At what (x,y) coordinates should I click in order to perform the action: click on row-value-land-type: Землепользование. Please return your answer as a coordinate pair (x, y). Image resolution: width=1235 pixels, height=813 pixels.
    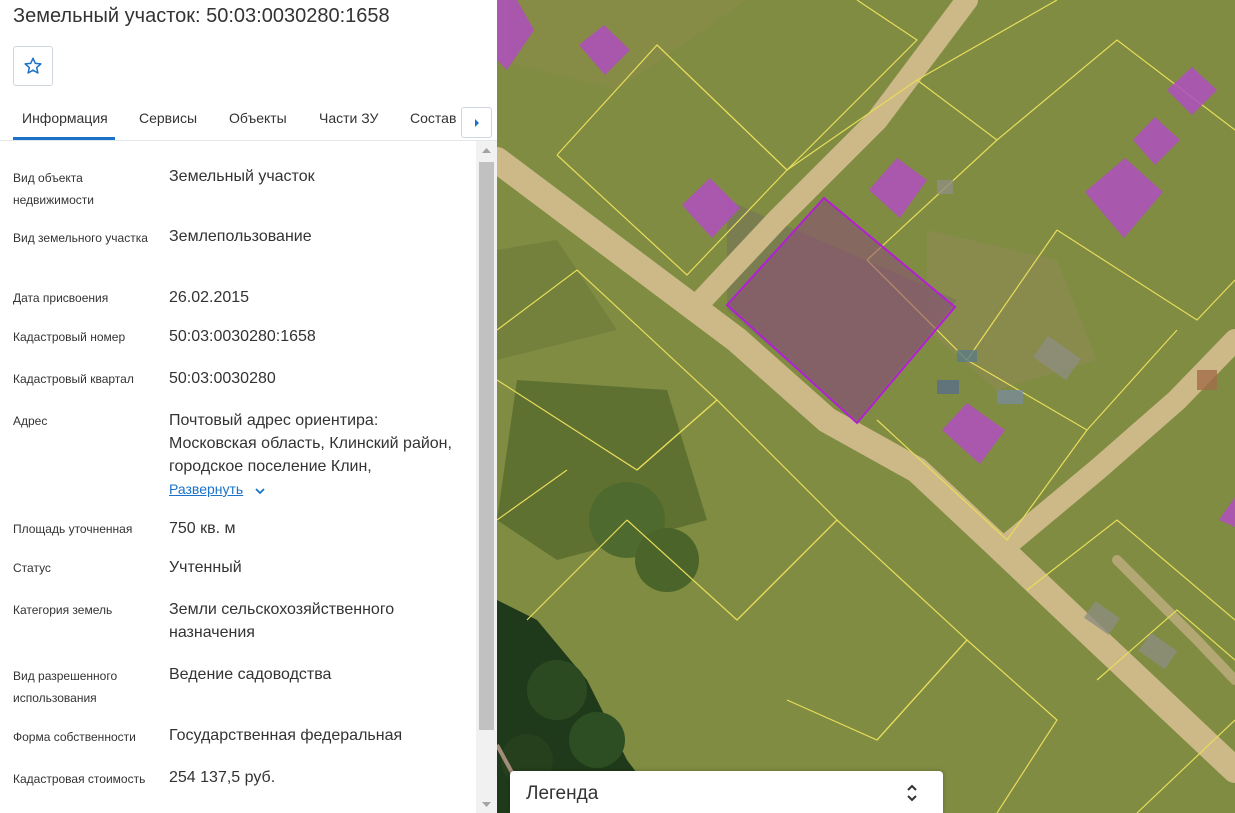
    Looking at the image, I should click on (240, 236).